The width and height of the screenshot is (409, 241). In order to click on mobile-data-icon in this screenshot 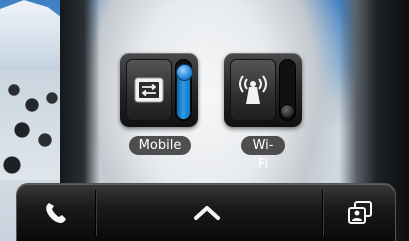, I will do `click(149, 90)`.